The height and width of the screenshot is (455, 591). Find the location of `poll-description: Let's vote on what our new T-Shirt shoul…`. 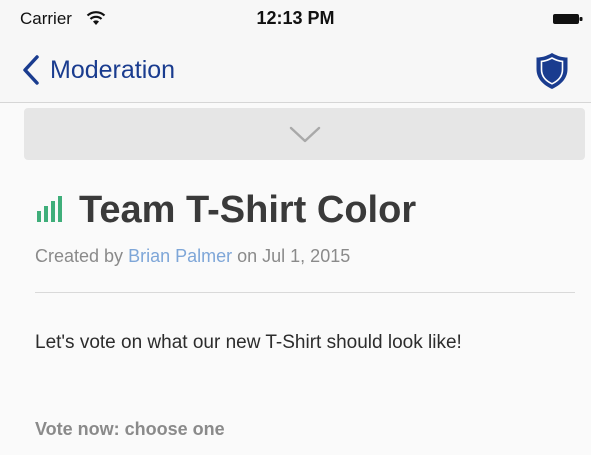

poll-description: Let's vote on what our new T-Shirt shoul… is located at coordinates (248, 342).